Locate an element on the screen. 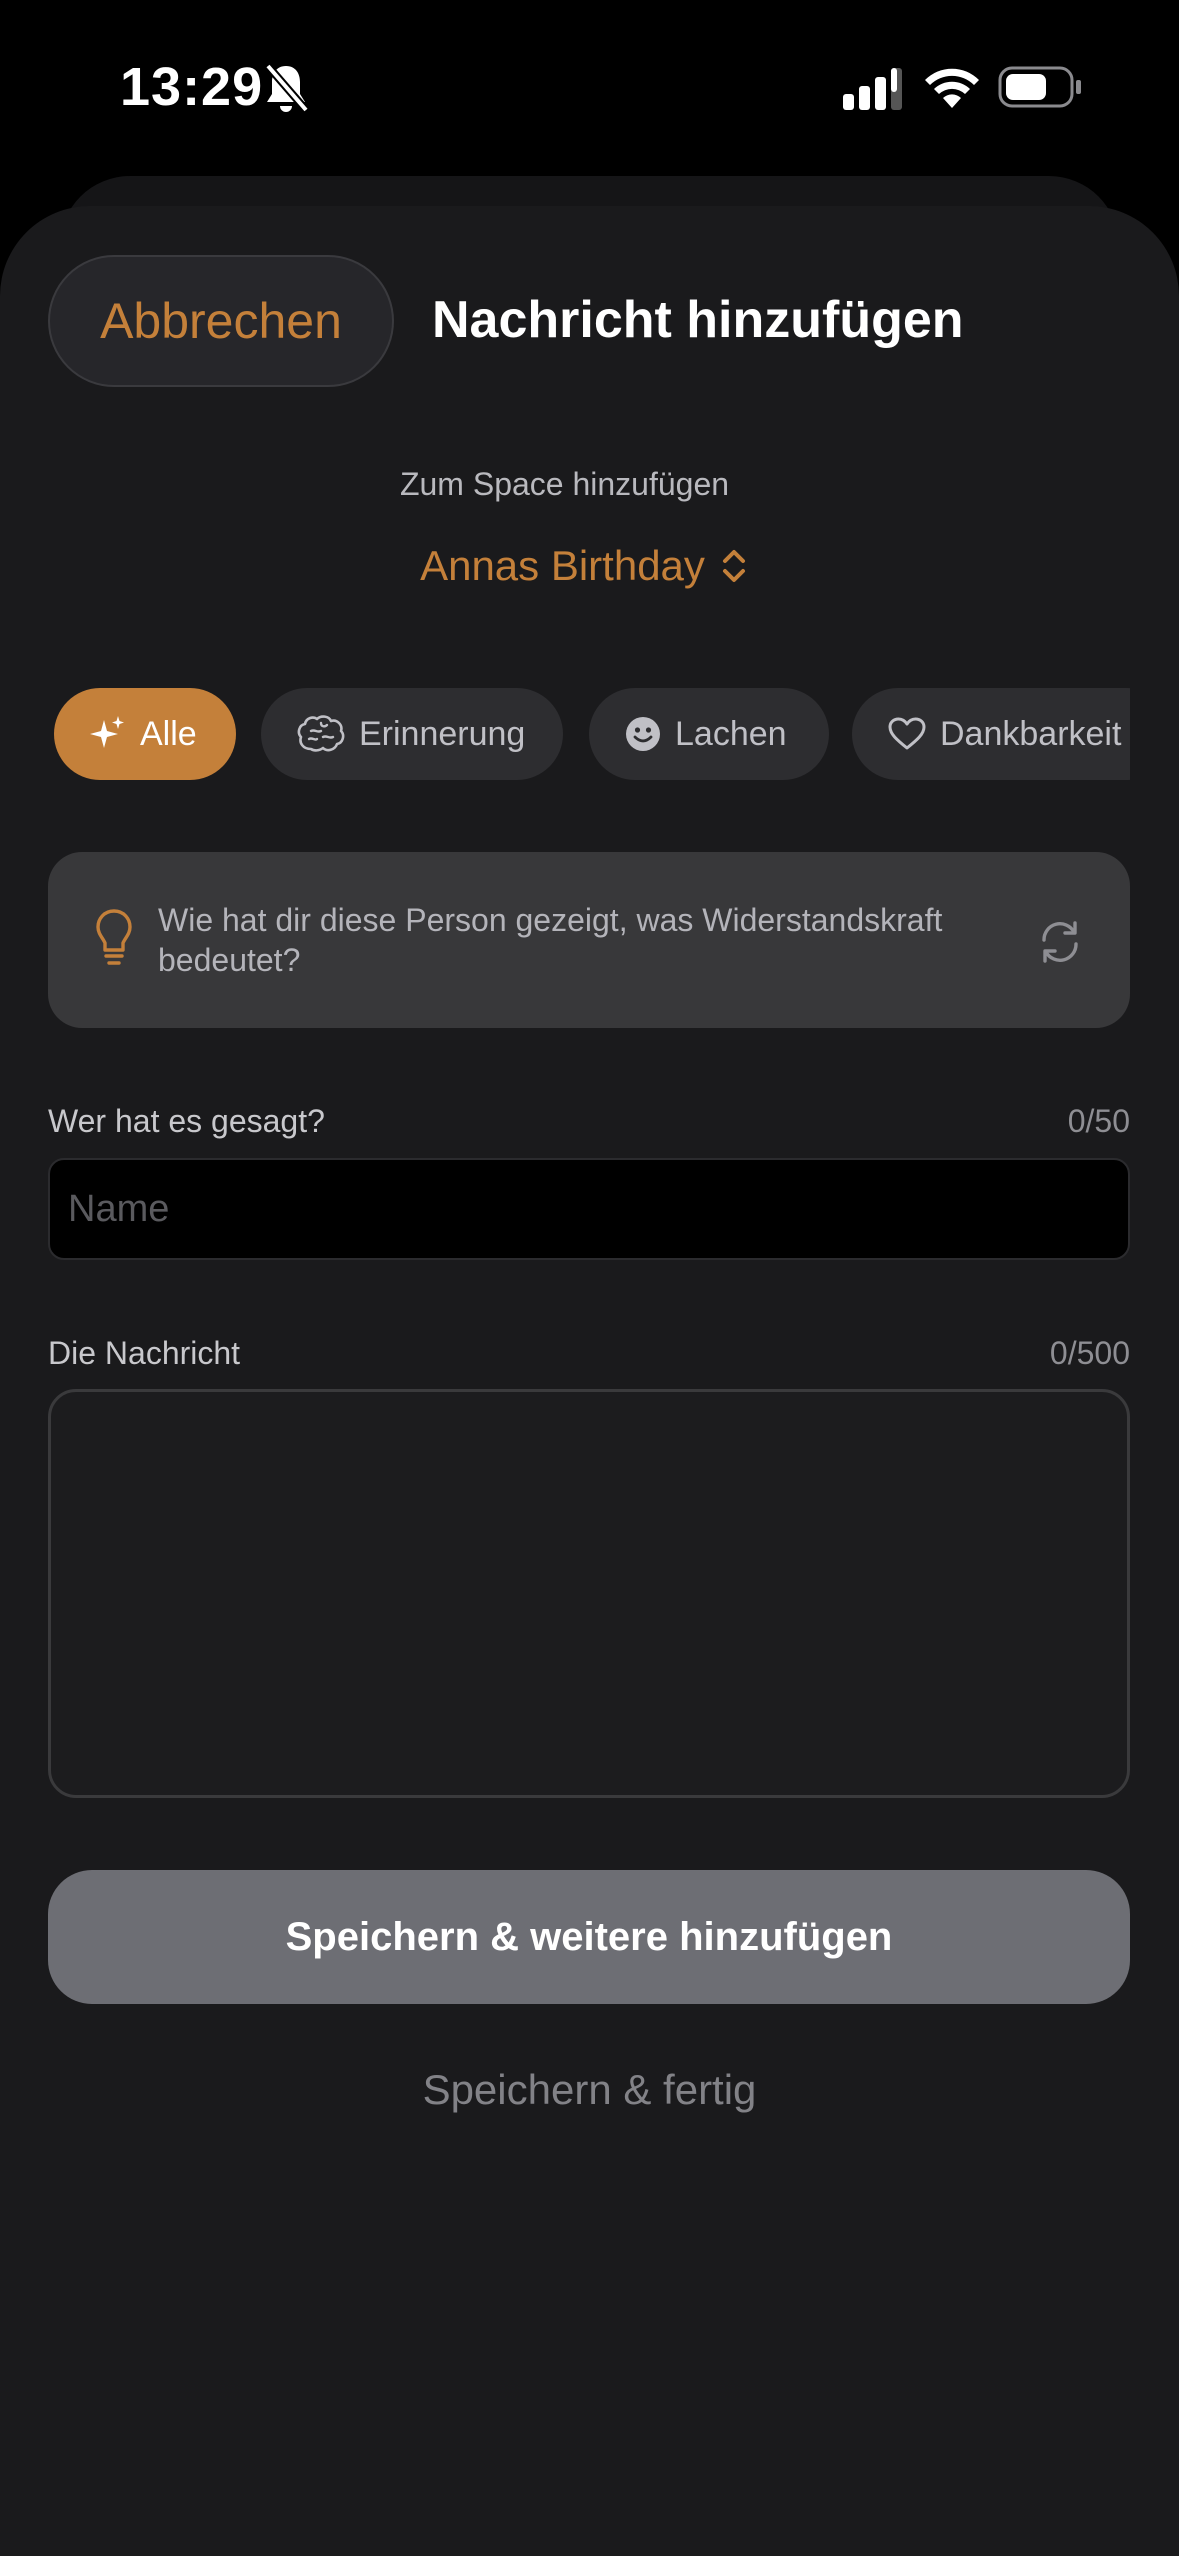 This screenshot has height=2556, width=1179. sparkles-icon is located at coordinates (107, 732).